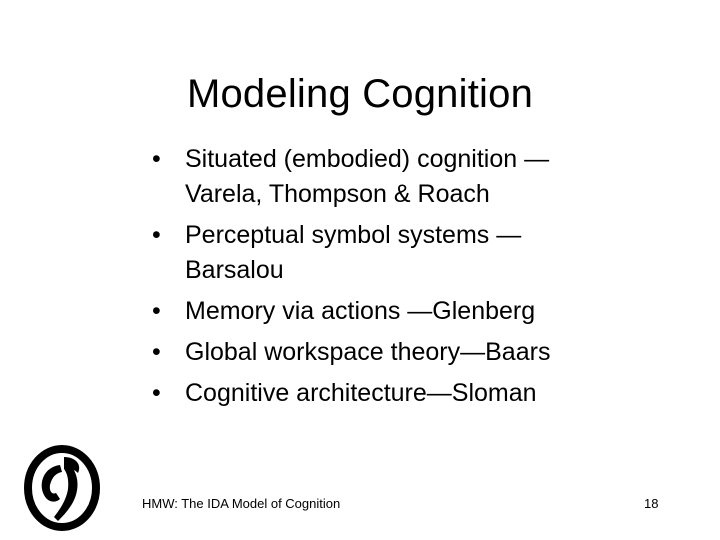 Image resolution: width=720 pixels, height=540 pixels. I want to click on bullet-text: Situated (embodied) cognition —, so click(367, 159).